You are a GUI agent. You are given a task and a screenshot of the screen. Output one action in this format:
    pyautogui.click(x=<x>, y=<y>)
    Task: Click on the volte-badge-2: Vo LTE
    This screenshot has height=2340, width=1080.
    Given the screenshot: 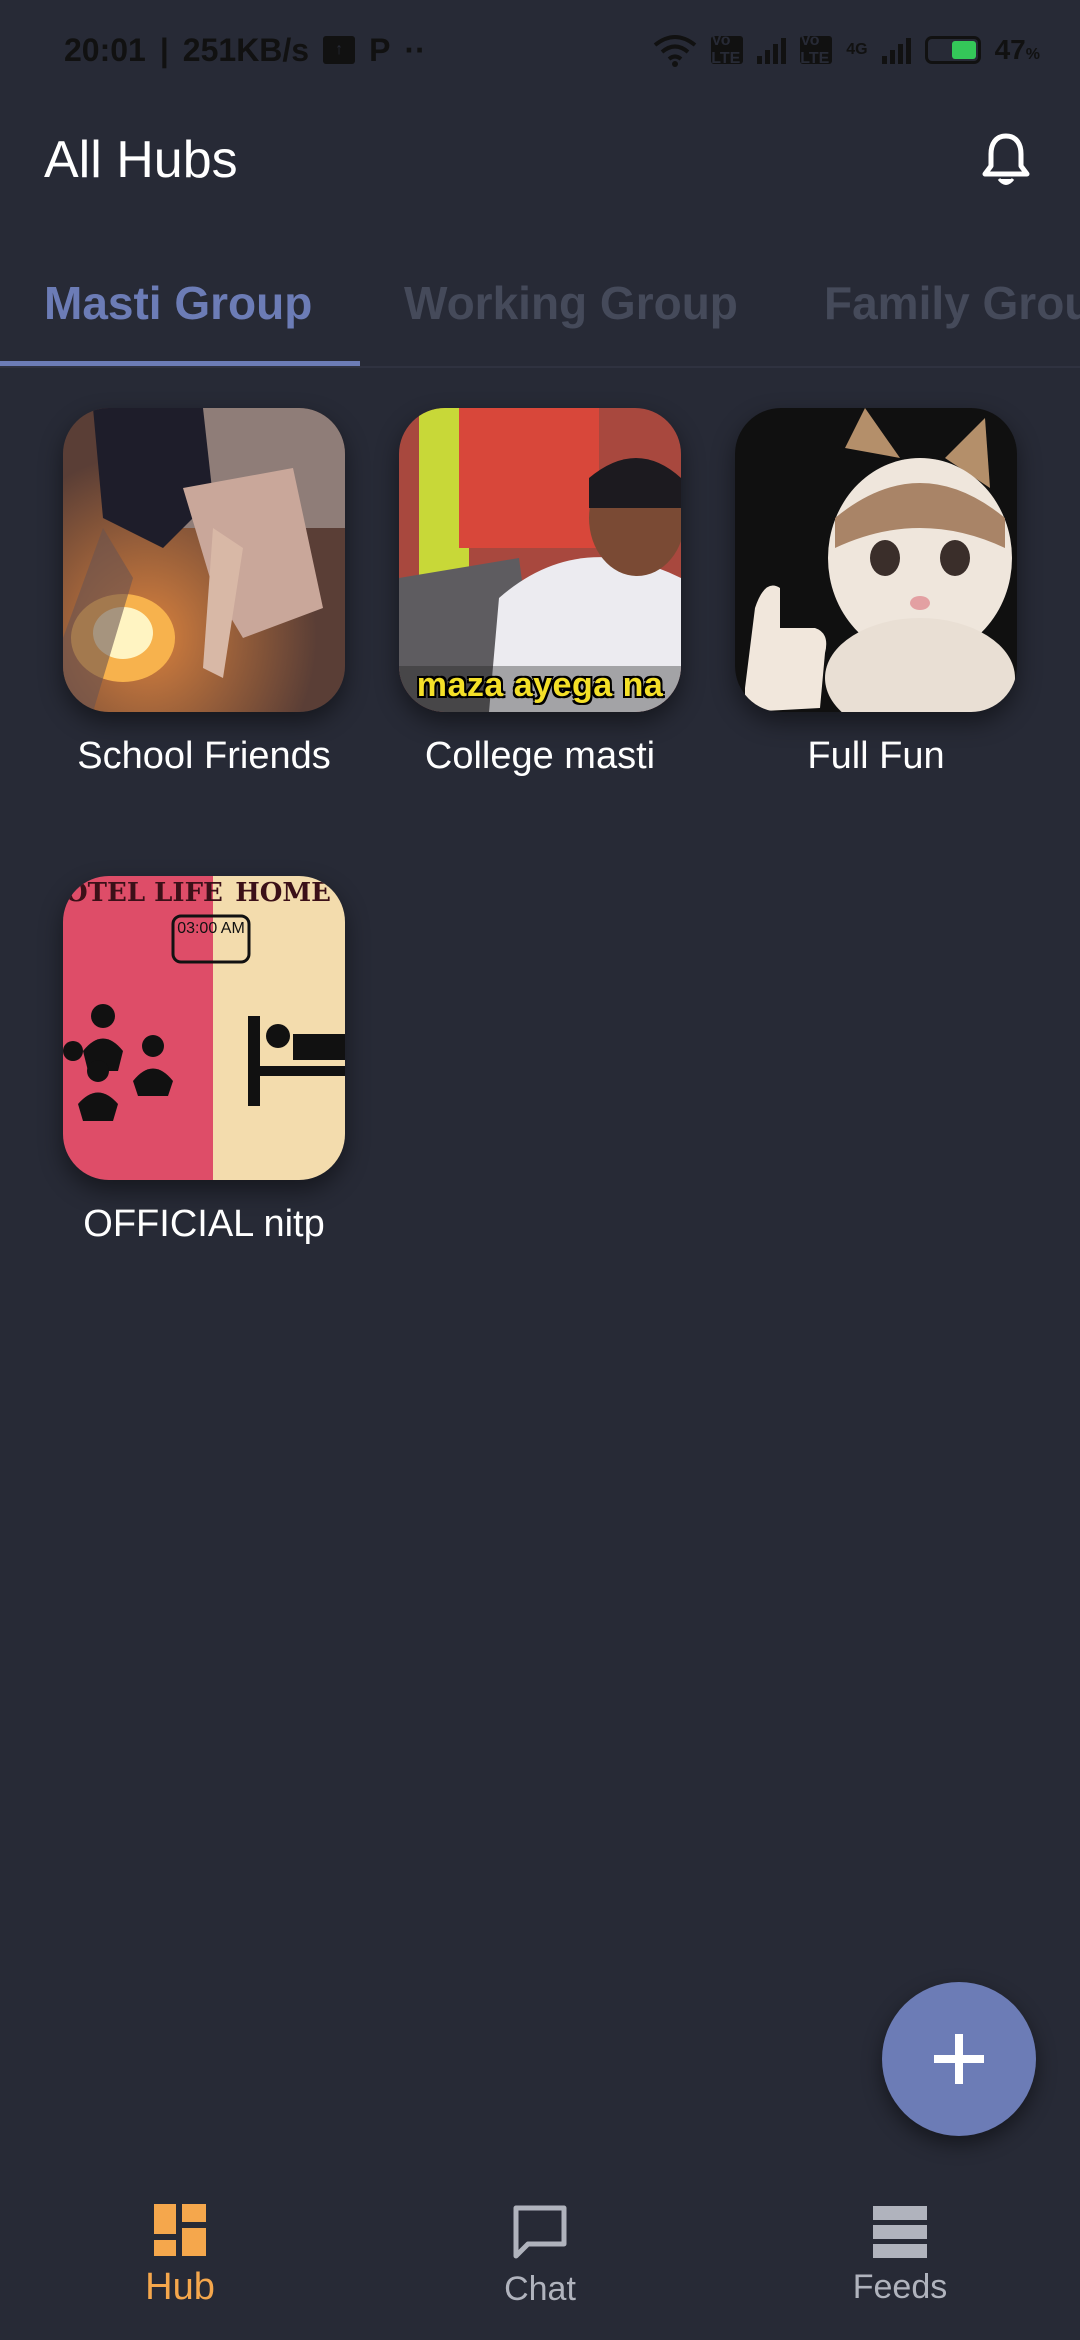 What is the action you would take?
    pyautogui.click(x=816, y=49)
    